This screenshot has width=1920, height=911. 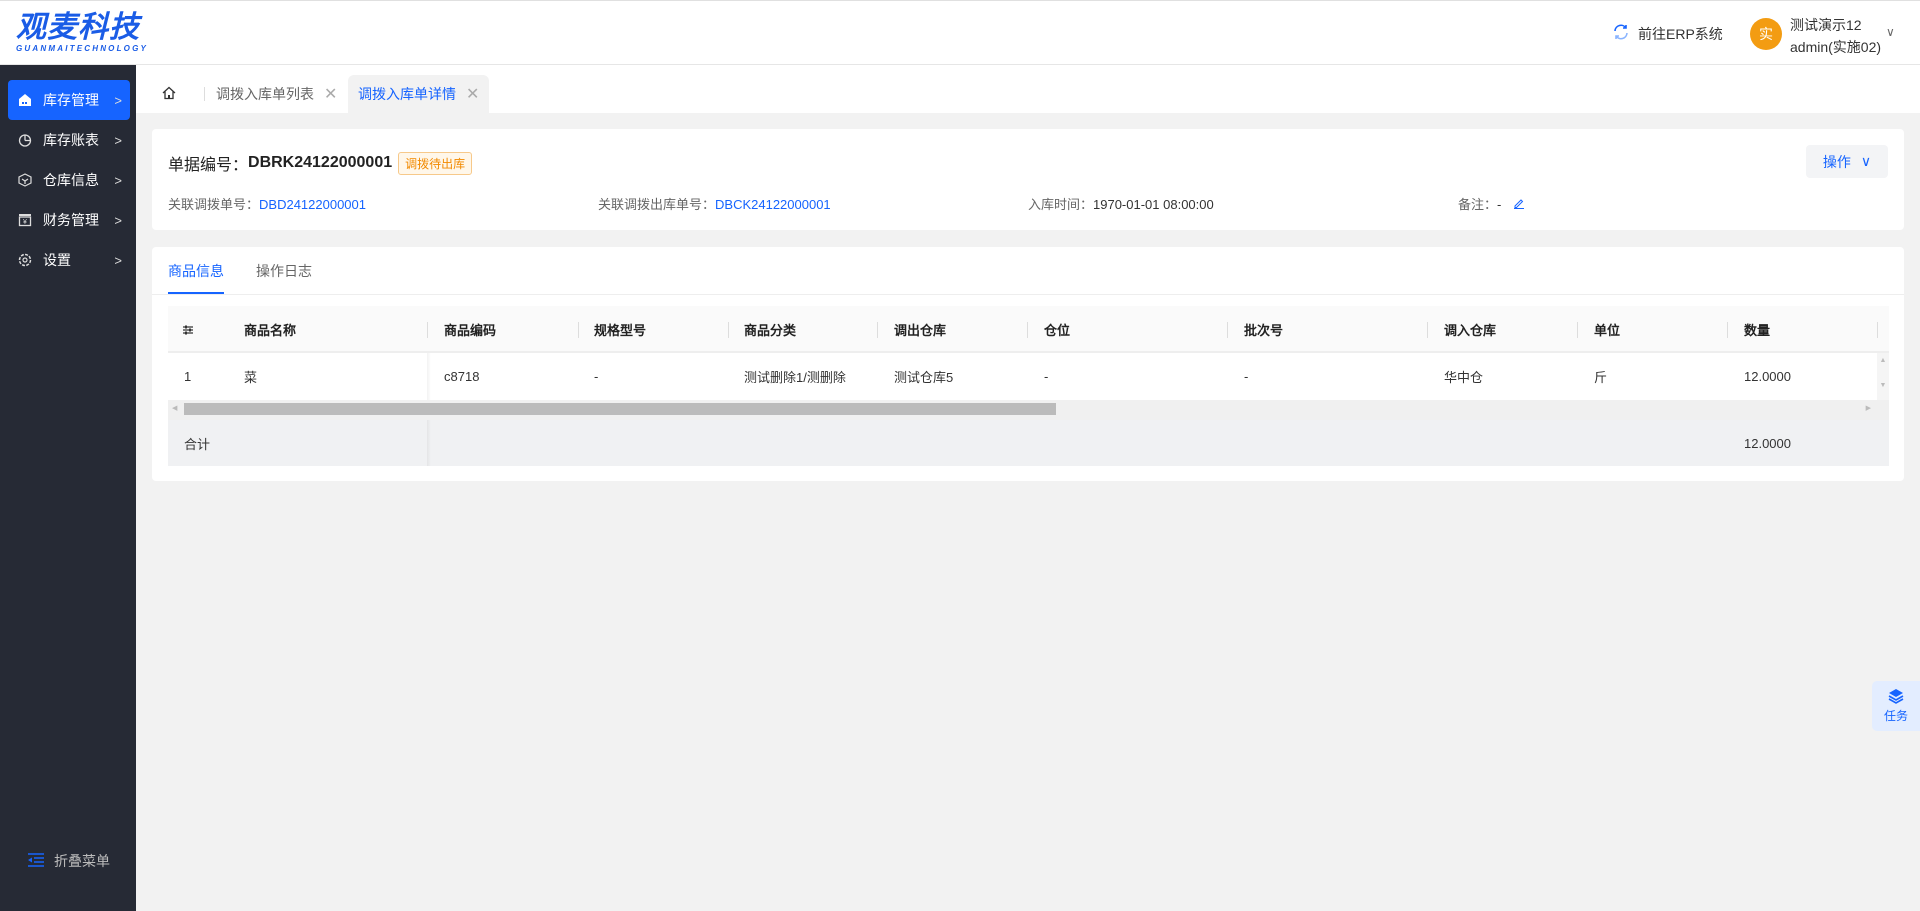 I want to click on gear-icon, so click(x=25, y=260).